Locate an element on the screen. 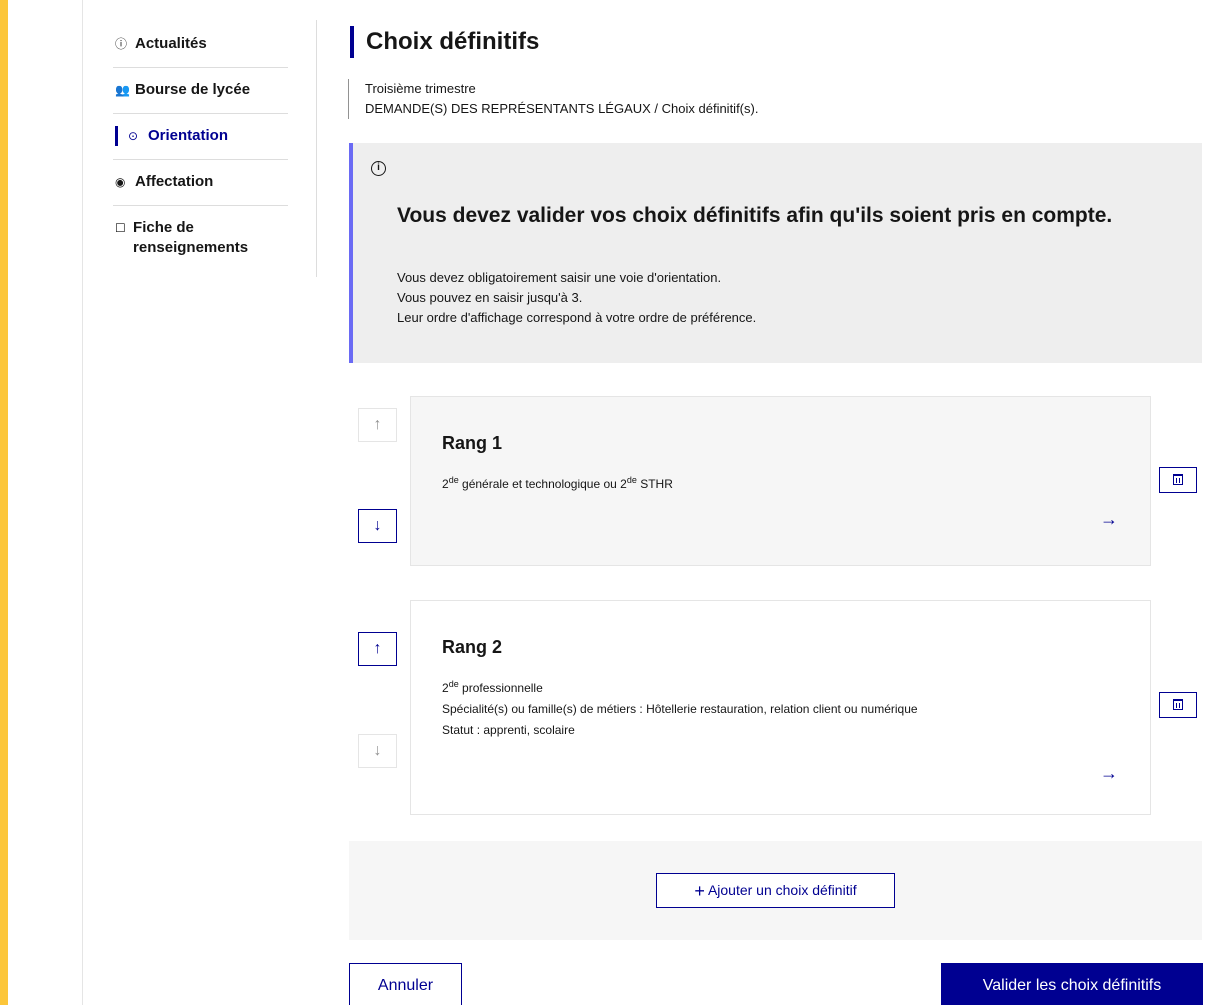 The width and height of the screenshot is (1208, 1005). sidebar-item-fiche: ☐ Fiche de renseignements is located at coordinates (200, 238).